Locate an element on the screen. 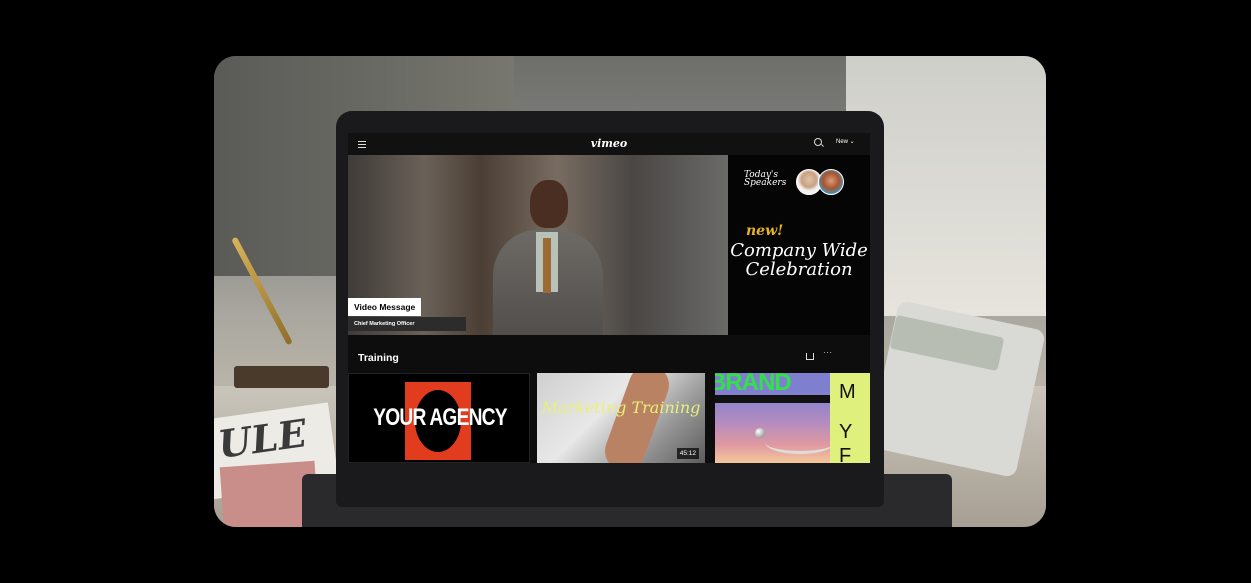  thumbnail-letter: F is located at coordinates (845, 454).